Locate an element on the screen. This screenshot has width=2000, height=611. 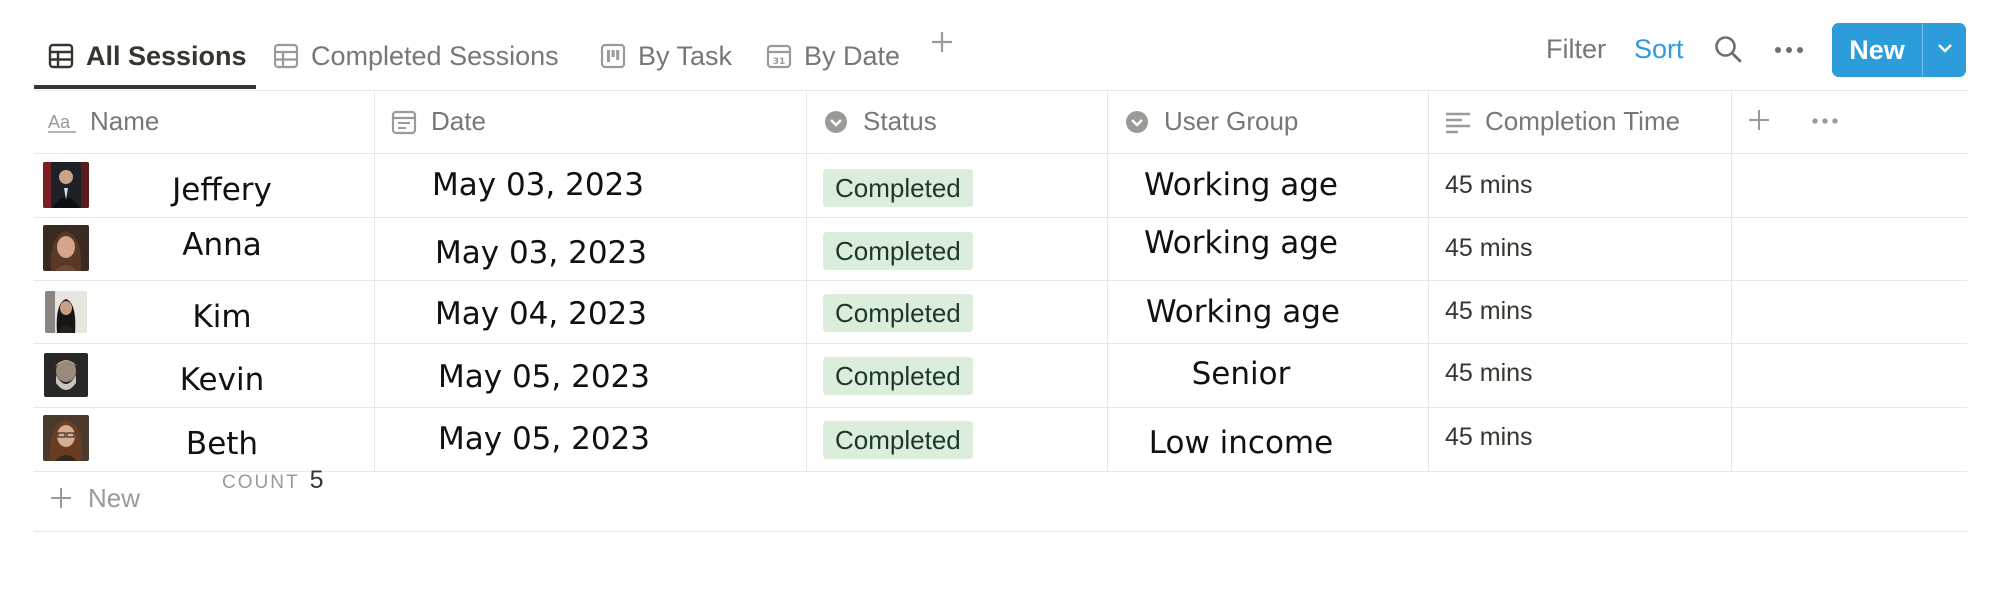
cell-date: May 04, 2023 is located at coordinates (541, 314).